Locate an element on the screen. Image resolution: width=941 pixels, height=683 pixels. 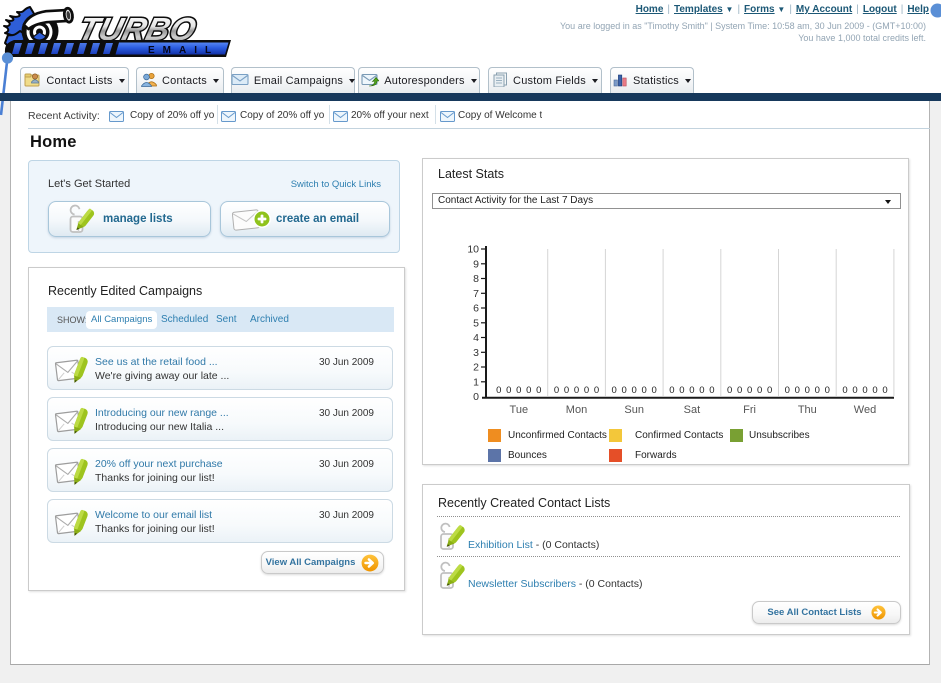
svg-text: Wed is located at coordinates (865, 410).